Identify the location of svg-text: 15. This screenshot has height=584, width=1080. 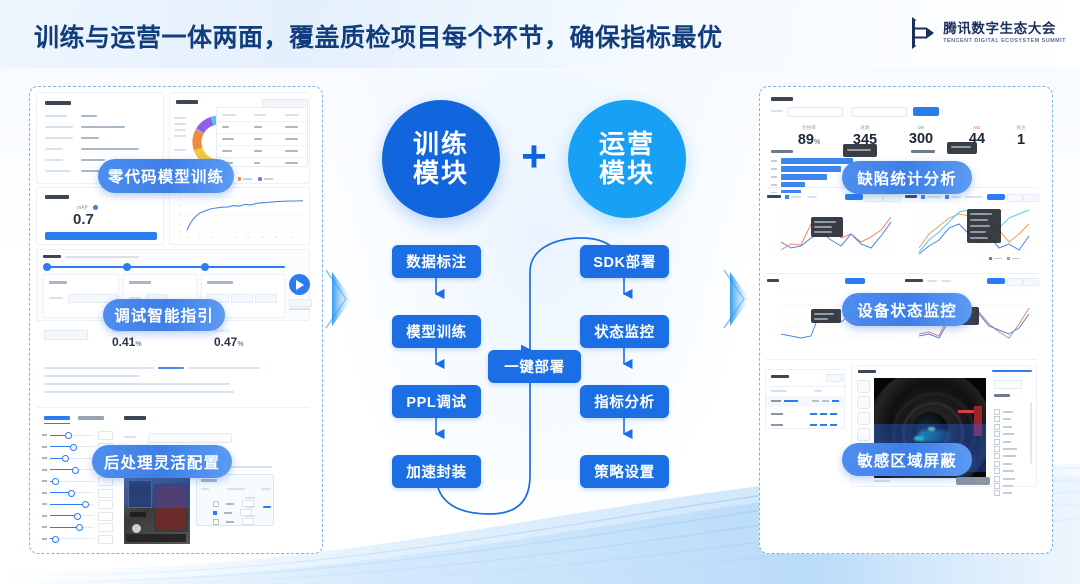
(276, 237).